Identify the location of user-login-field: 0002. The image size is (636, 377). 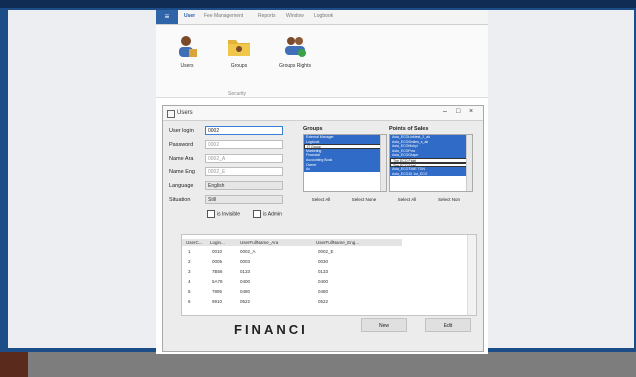
(244, 130).